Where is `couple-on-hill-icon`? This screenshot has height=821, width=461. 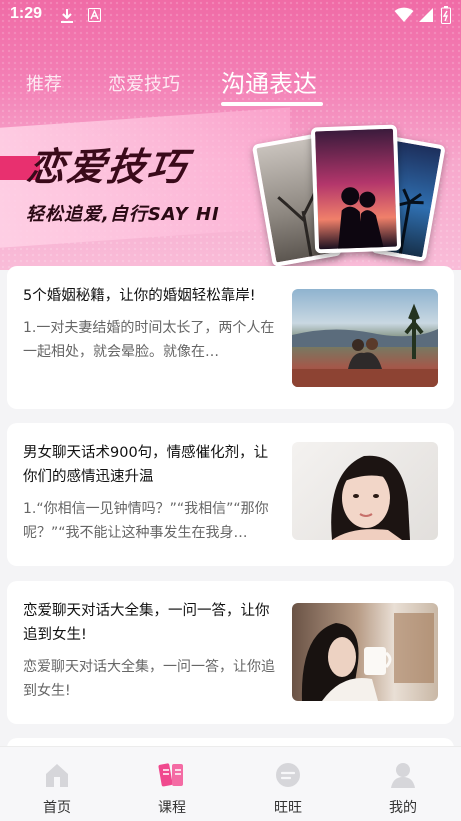
couple-on-hill-icon is located at coordinates (365, 345).